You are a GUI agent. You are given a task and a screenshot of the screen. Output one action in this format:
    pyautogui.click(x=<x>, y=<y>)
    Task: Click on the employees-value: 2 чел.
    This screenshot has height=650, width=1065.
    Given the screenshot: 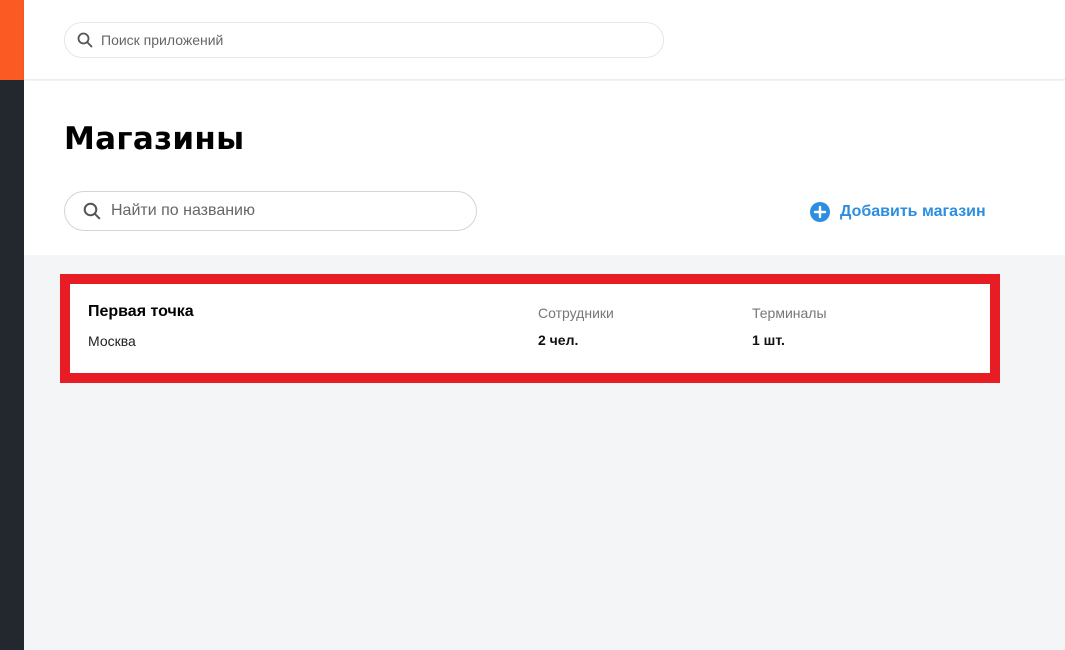 What is the action you would take?
    pyautogui.click(x=558, y=340)
    